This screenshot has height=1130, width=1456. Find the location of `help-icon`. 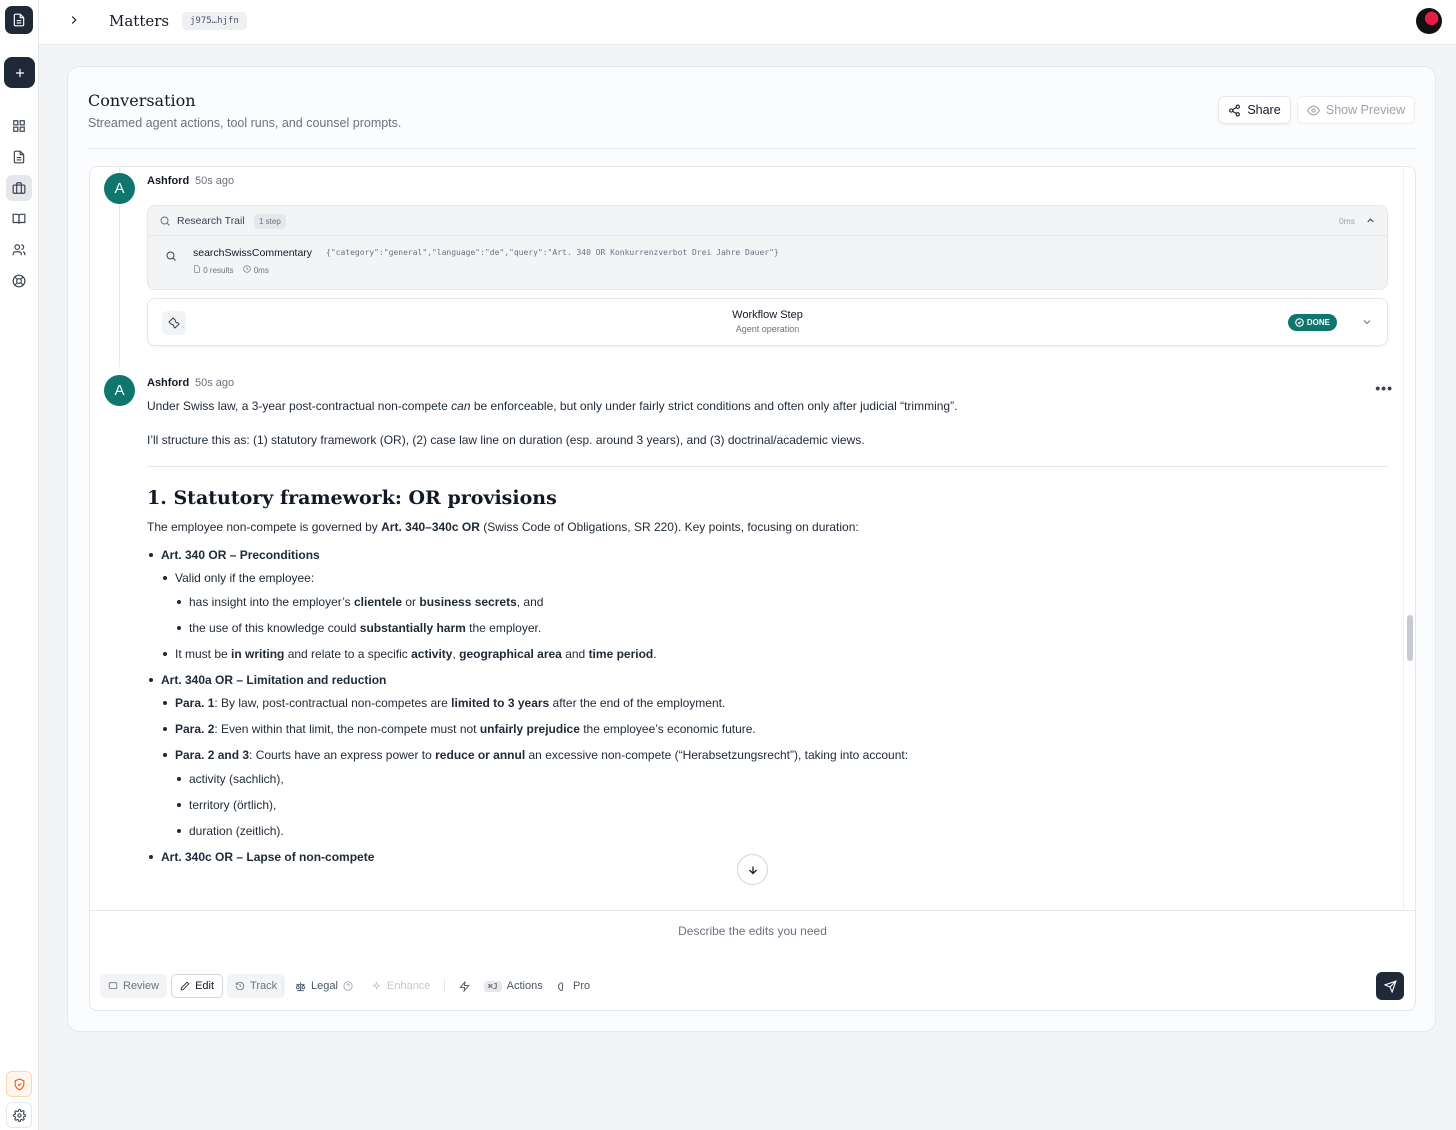

help-icon is located at coordinates (348, 986).